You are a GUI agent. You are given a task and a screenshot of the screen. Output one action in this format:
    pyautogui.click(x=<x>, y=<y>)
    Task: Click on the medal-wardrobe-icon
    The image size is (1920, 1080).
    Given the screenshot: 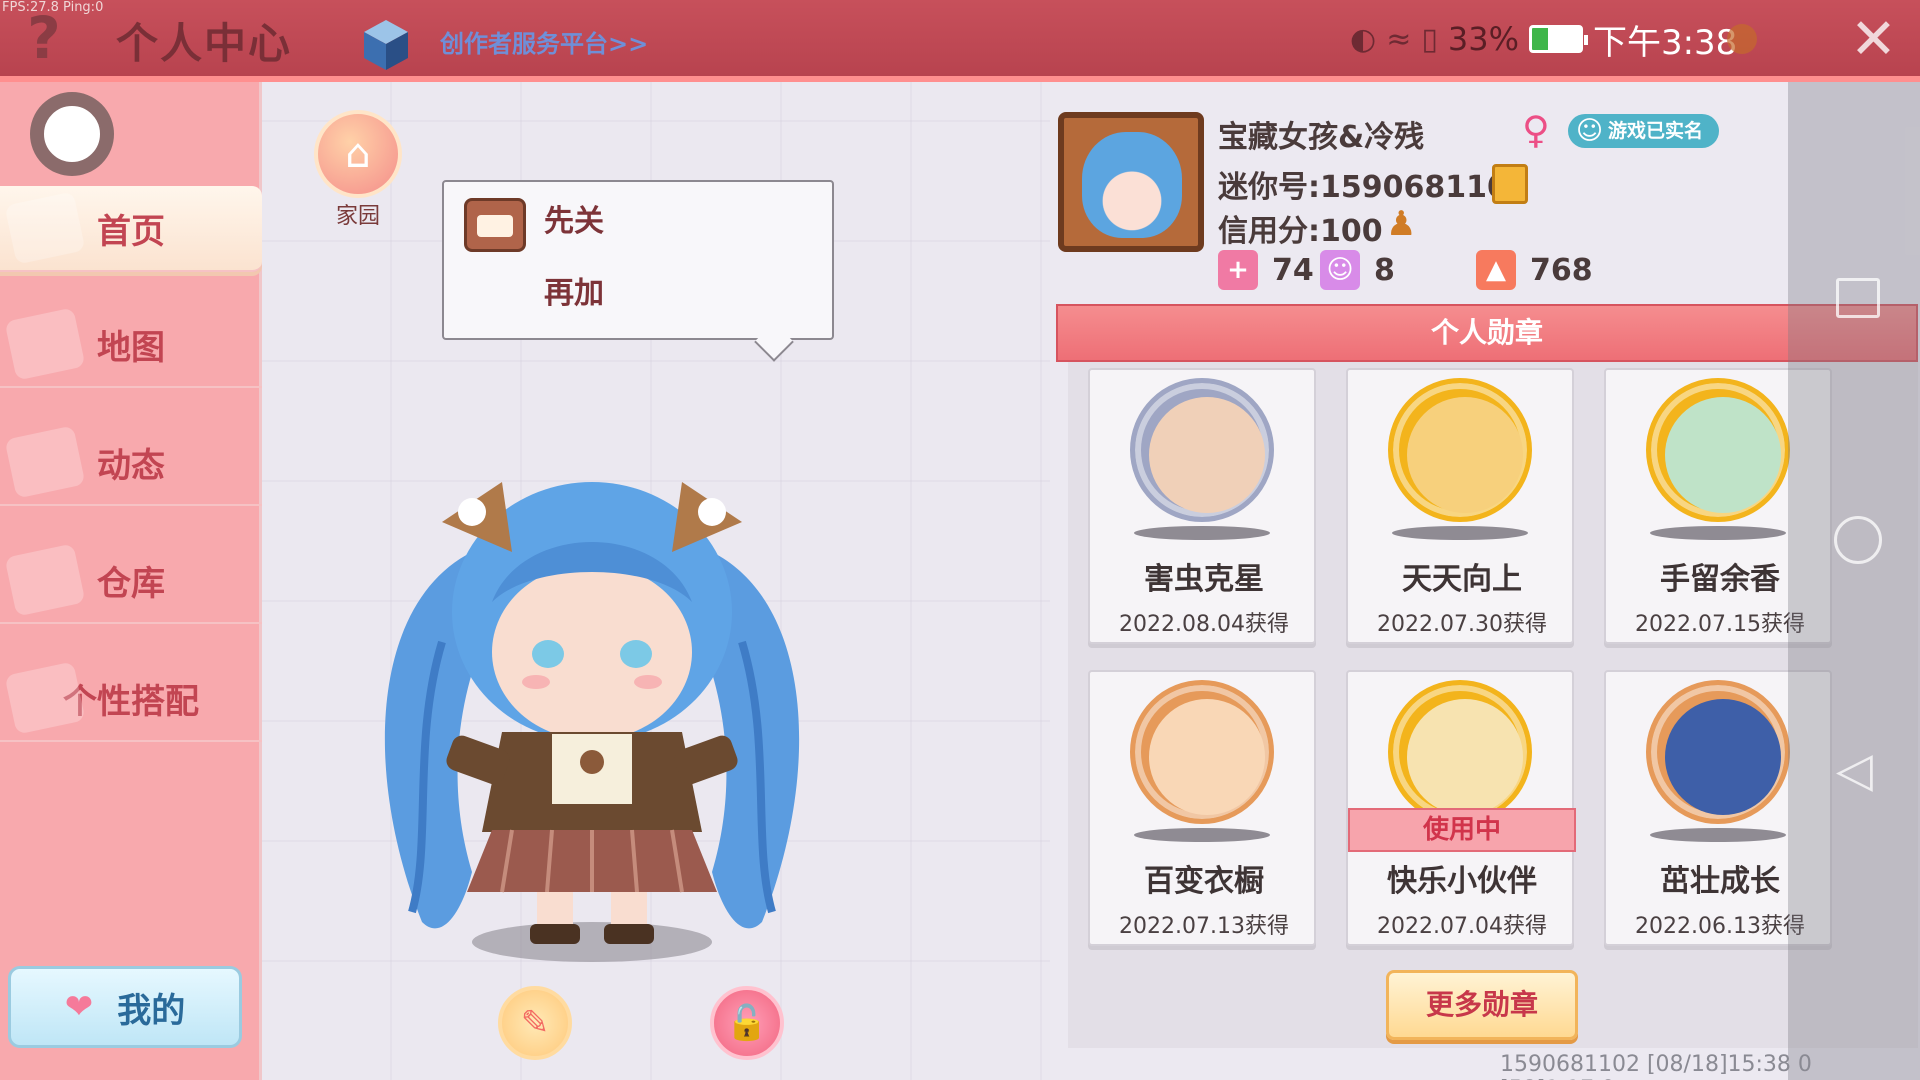 What is the action you would take?
    pyautogui.click(x=1202, y=752)
    